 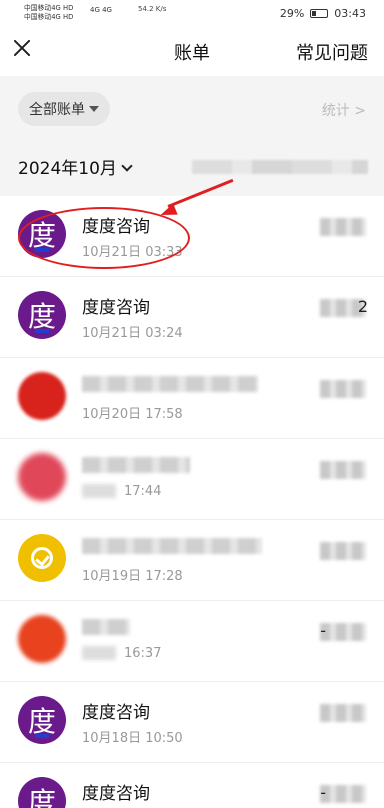 I want to click on transaction-time: 16:37, so click(x=143, y=653).